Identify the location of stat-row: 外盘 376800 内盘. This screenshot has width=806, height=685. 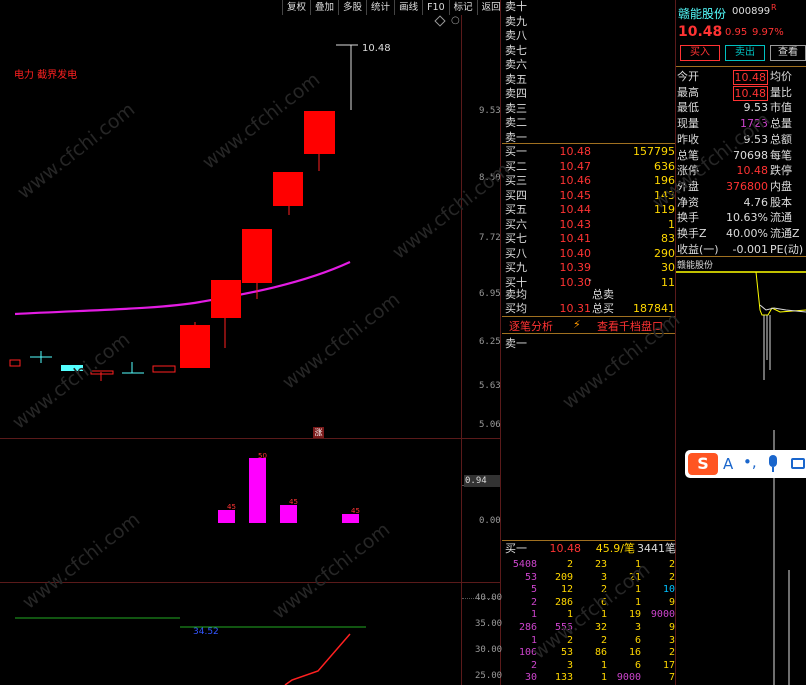
(741, 187).